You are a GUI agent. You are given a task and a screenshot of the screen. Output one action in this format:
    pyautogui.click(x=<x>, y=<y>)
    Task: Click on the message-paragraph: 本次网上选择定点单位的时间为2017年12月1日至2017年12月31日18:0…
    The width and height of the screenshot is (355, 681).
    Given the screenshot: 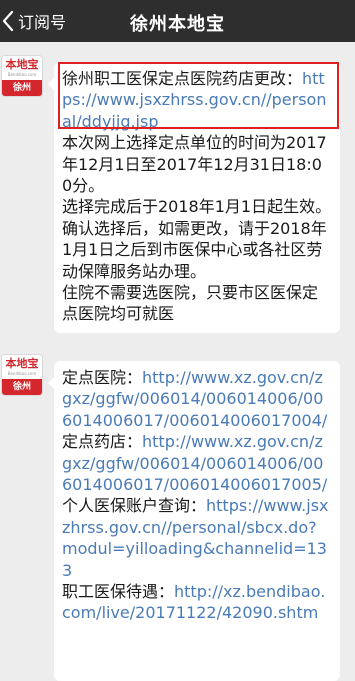 What is the action you would take?
    pyautogui.click(x=194, y=164)
    